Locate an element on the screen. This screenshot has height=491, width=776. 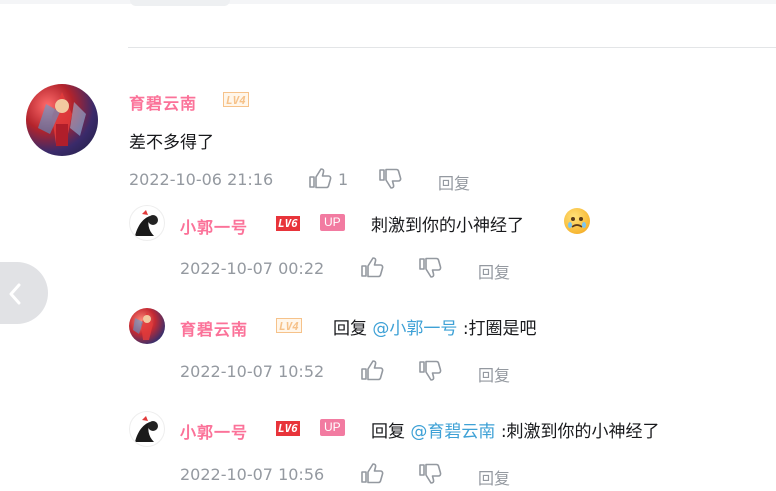
reply-text: :打圈是吧 is located at coordinates (499, 329).